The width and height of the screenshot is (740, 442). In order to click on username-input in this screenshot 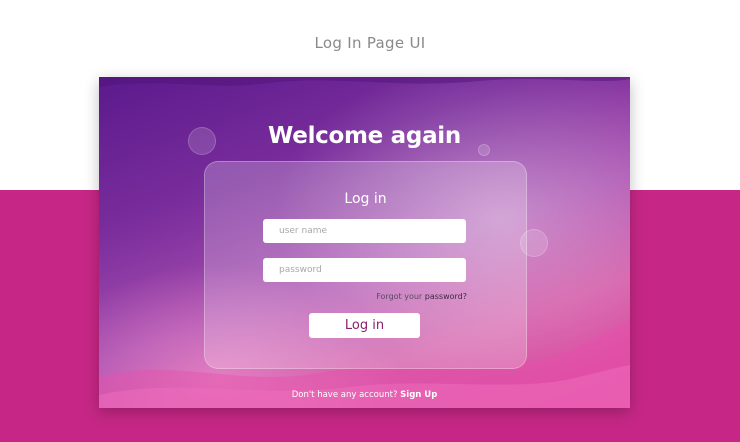, I will do `click(364, 231)`.